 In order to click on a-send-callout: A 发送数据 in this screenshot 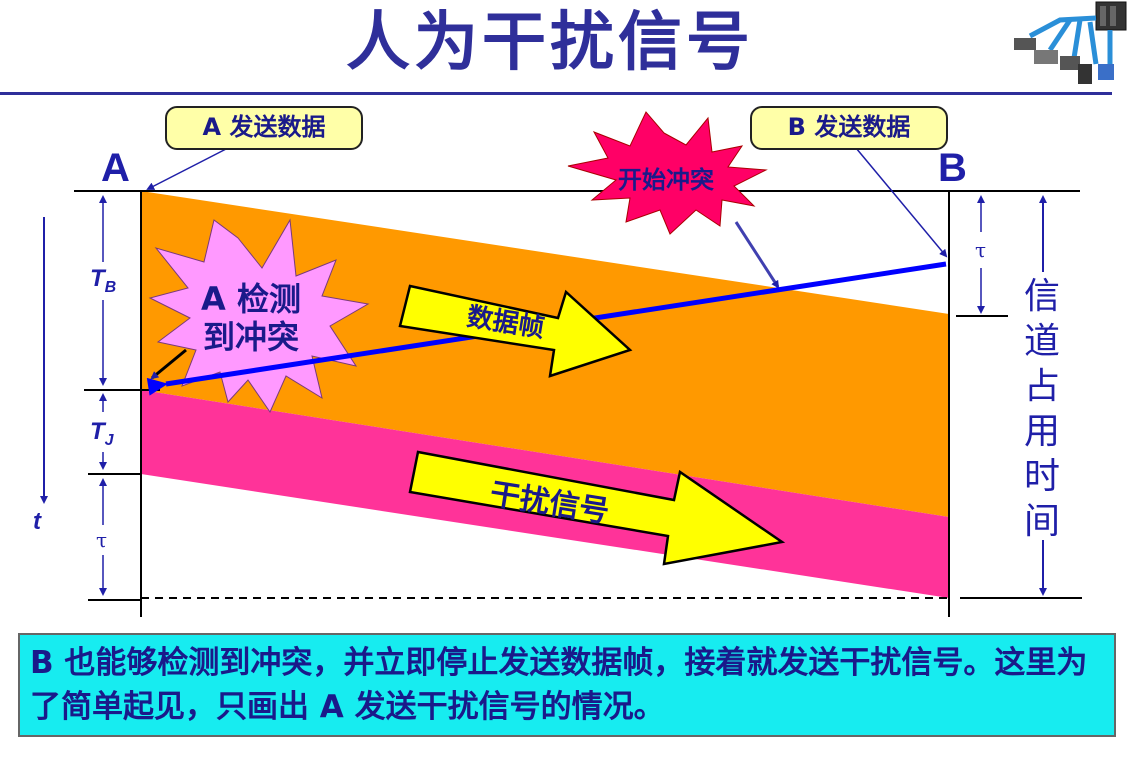, I will do `click(264, 128)`.